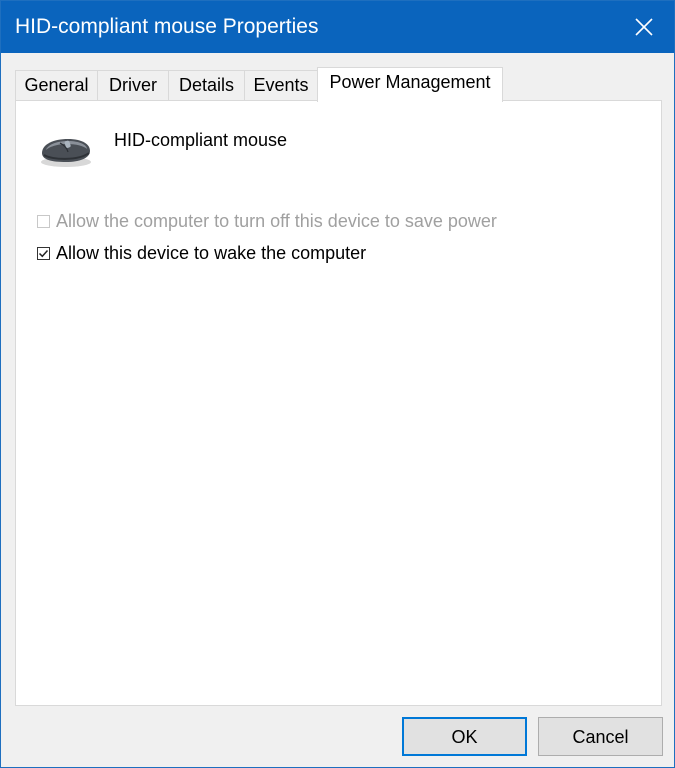  I want to click on ok-button: OK, so click(464, 736).